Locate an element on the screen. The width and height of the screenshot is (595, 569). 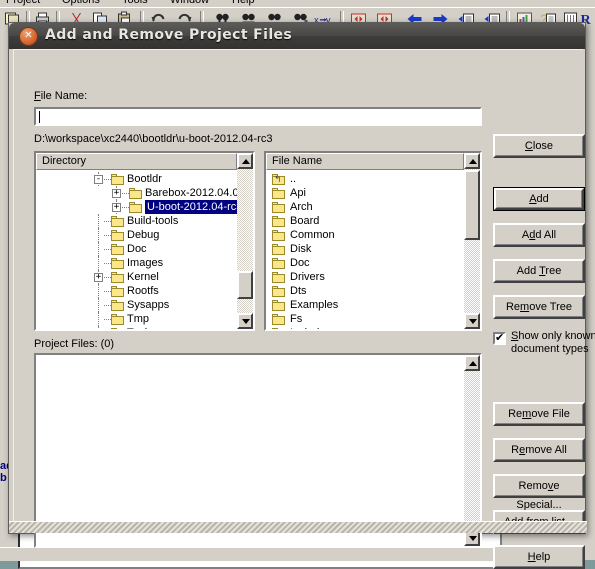
remove-all-button: Remove All is located at coordinates (539, 450).